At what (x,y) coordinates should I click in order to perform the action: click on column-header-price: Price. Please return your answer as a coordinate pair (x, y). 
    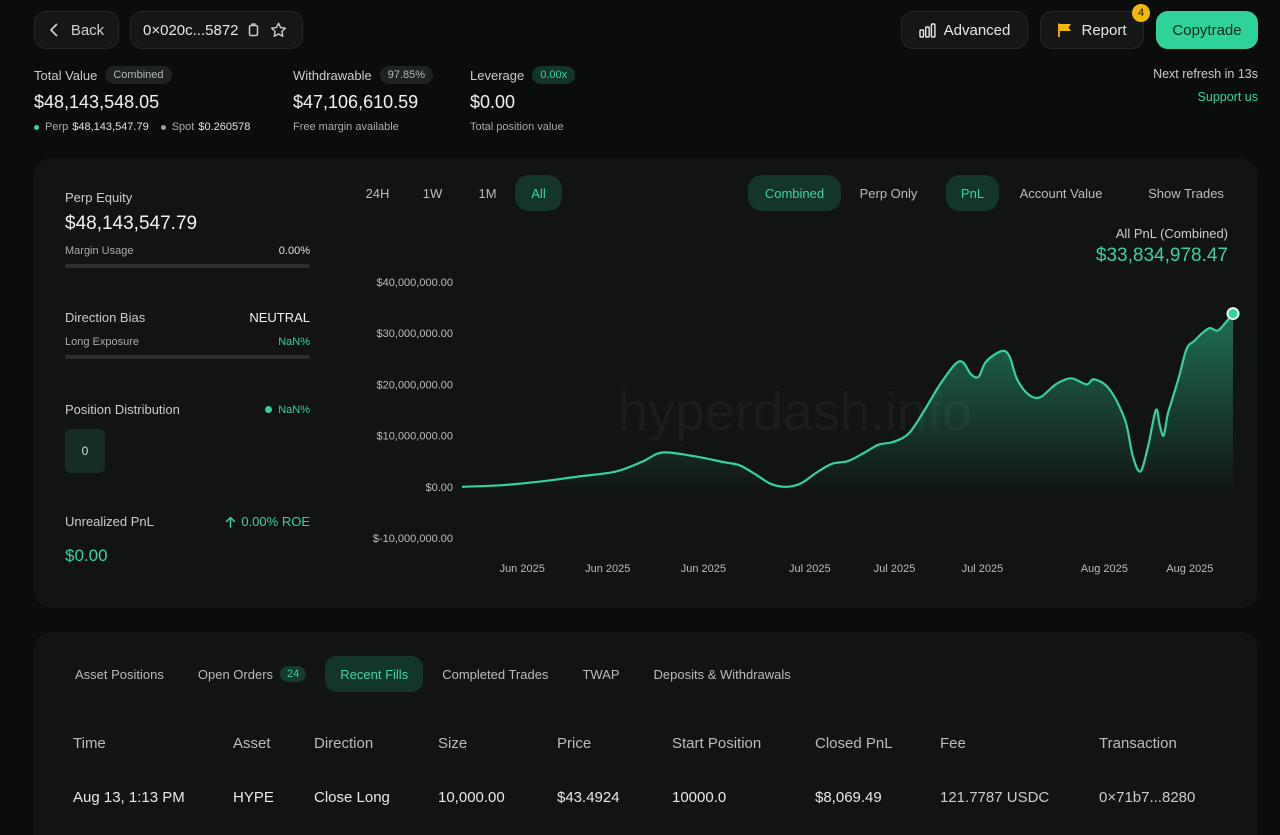
    Looking at the image, I should click on (574, 743).